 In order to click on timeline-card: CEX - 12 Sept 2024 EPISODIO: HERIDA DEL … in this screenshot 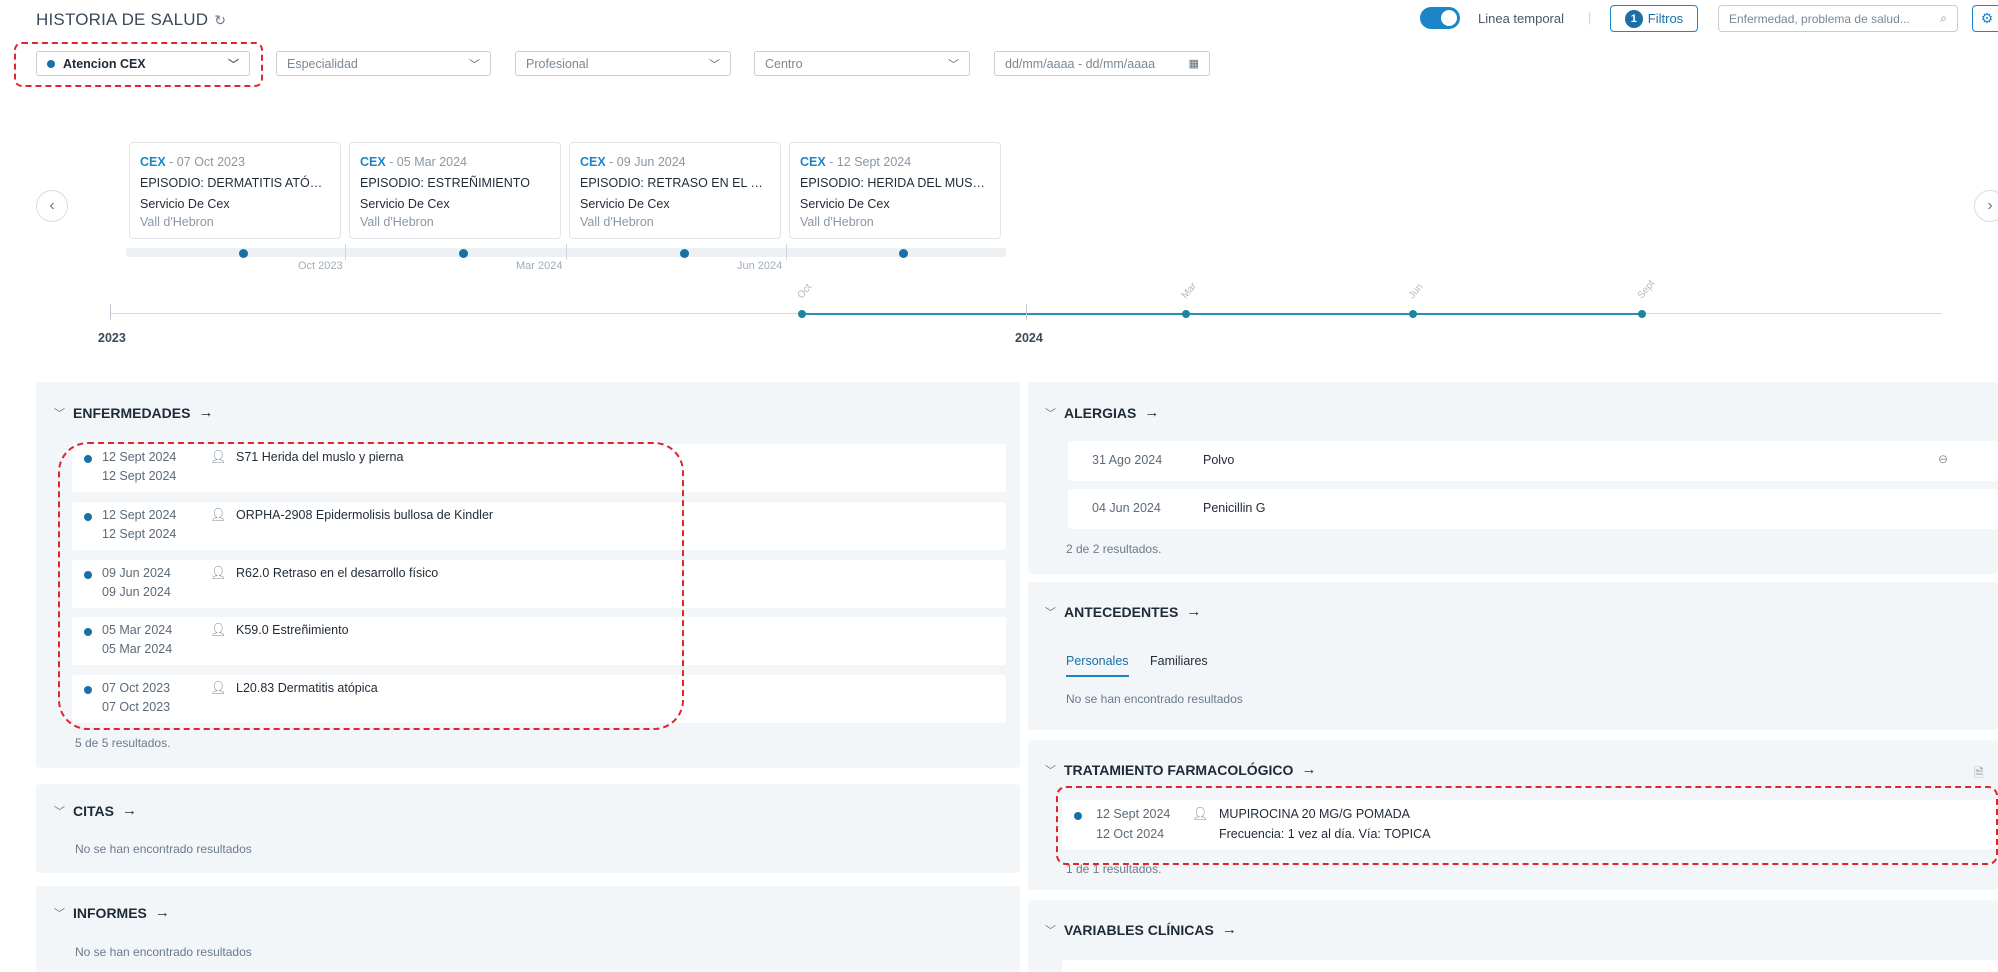, I will do `click(895, 190)`.